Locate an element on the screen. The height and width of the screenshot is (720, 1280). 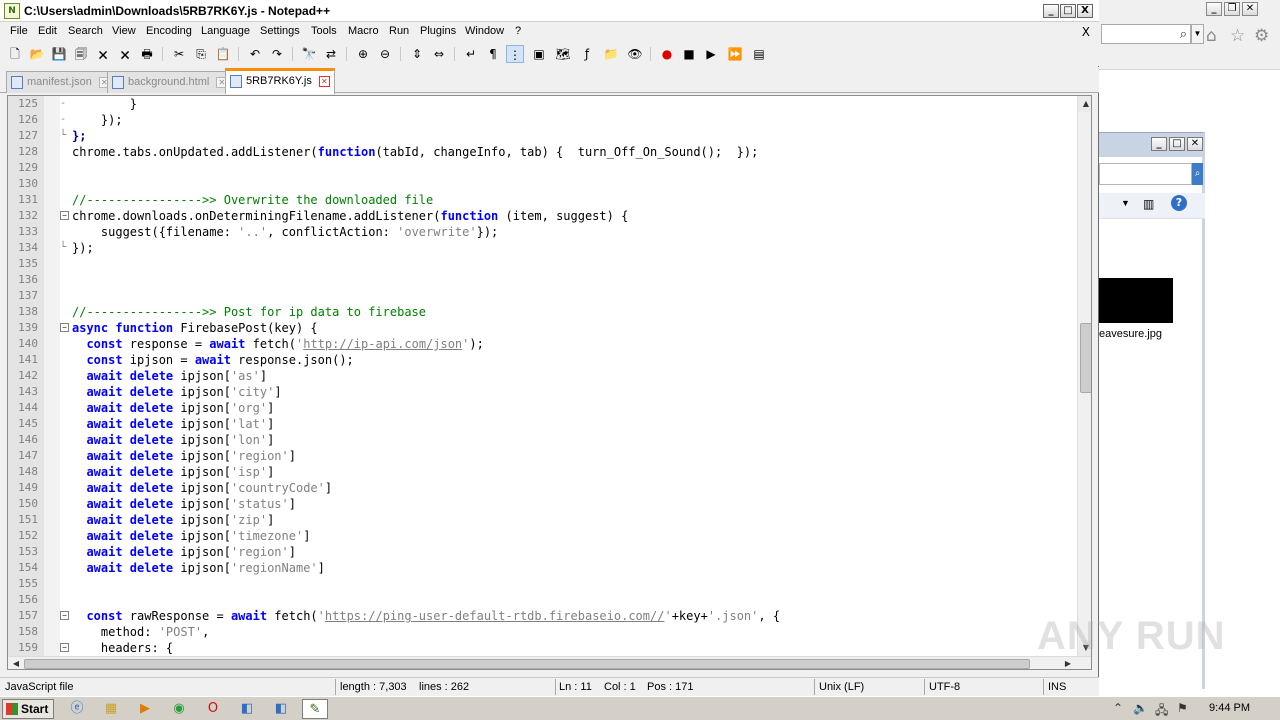
volume-icon: 🔈 is located at coordinates (1140, 708).